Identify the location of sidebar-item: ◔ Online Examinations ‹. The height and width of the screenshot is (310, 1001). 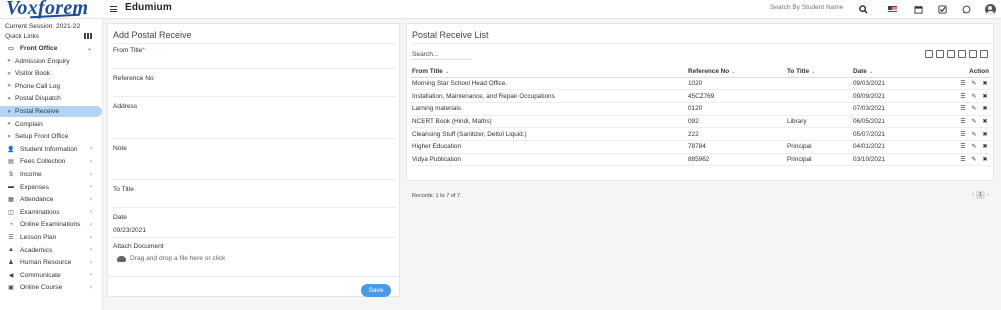
(51, 224).